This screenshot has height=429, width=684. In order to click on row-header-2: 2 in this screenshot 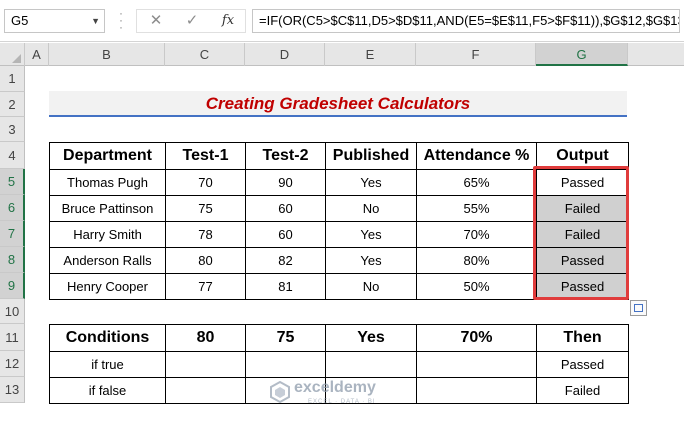, I will do `click(12, 104)`.